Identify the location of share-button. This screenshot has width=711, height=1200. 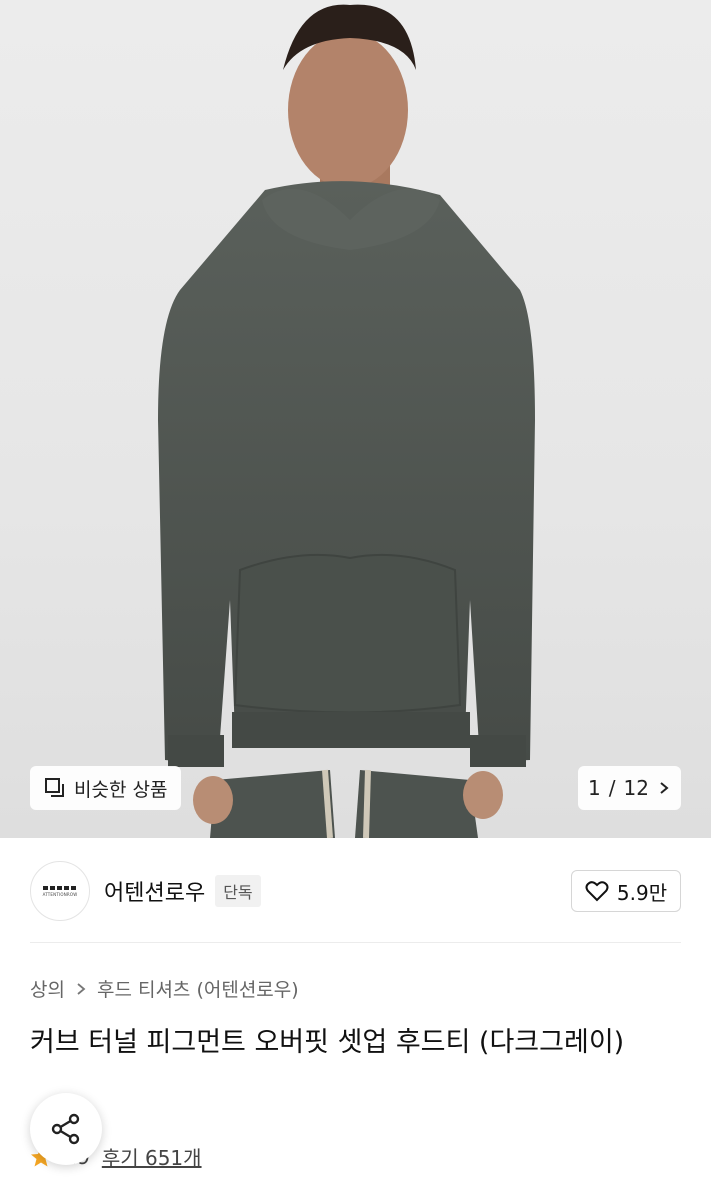
(66, 1129).